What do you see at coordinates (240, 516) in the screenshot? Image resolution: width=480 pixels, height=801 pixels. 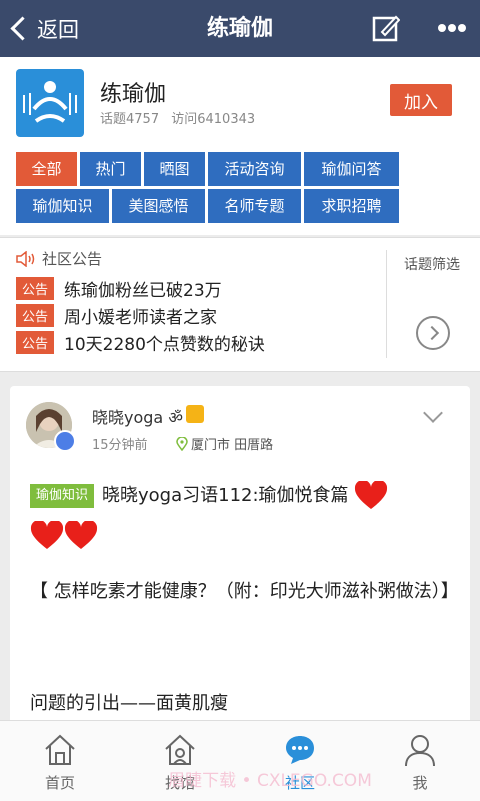 I see `post-title: 瑜伽知识 晓晓yoga习语112:瑜伽悦食篇` at bounding box center [240, 516].